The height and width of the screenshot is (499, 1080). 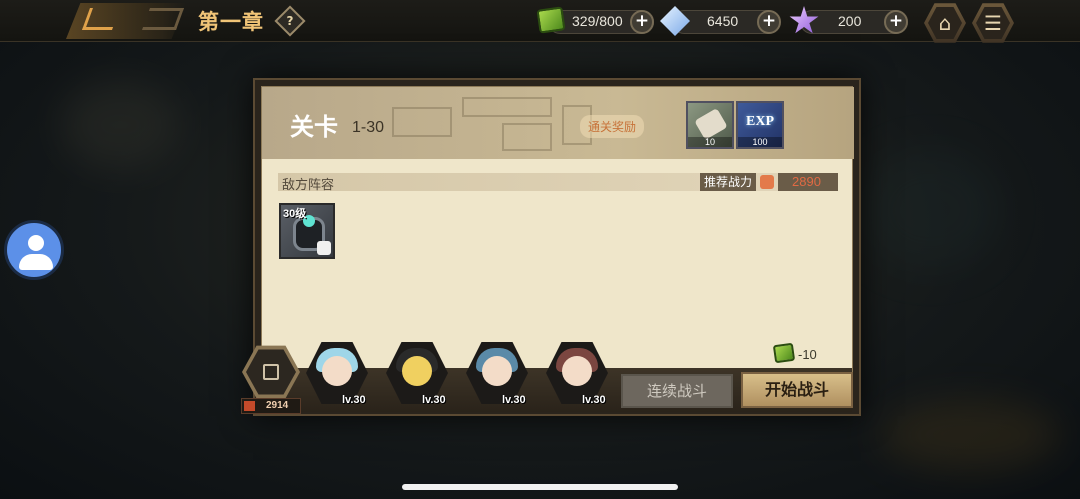 I want to click on home-icon: ⌂, so click(x=945, y=23).